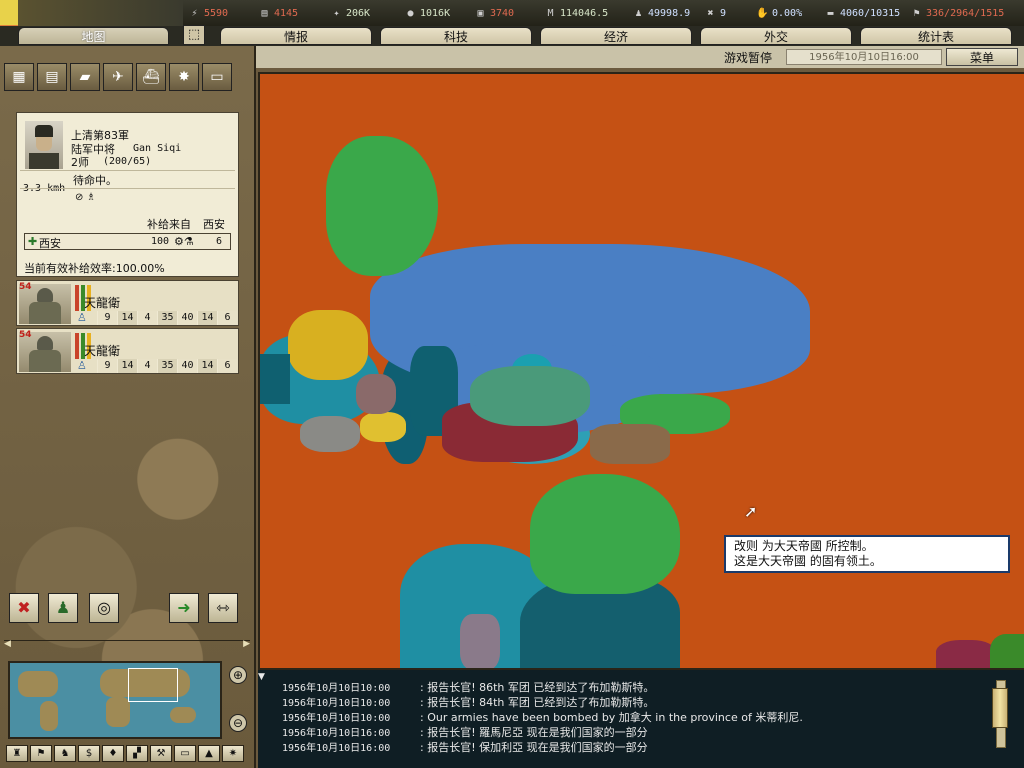 The height and width of the screenshot is (768, 1024). What do you see at coordinates (864, 57) in the screenshot?
I see `game-date: 1956年10月10日16:00` at bounding box center [864, 57].